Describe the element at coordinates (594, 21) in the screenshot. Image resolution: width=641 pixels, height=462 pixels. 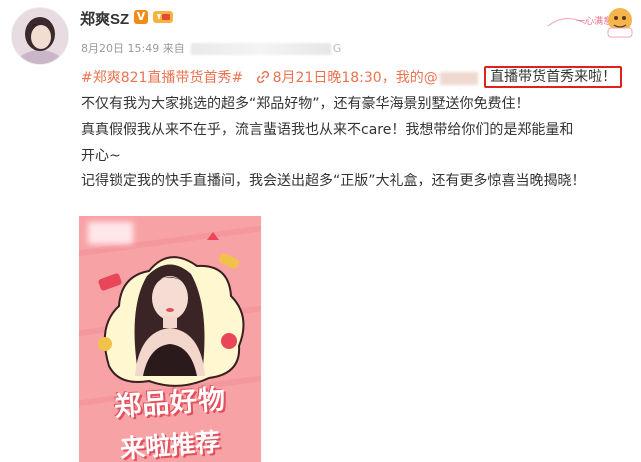
I see `sticker-text: 一心满意` at that location.